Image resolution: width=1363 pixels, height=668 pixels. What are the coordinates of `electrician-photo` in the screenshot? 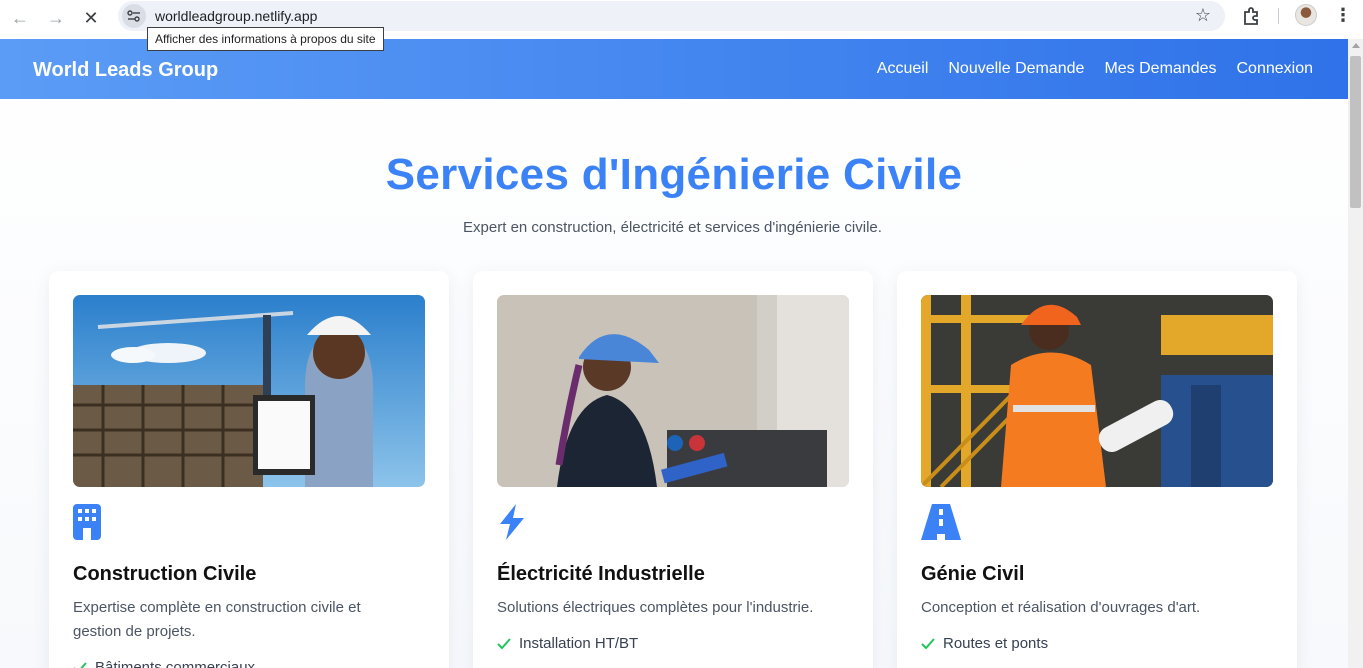 It's located at (673, 391).